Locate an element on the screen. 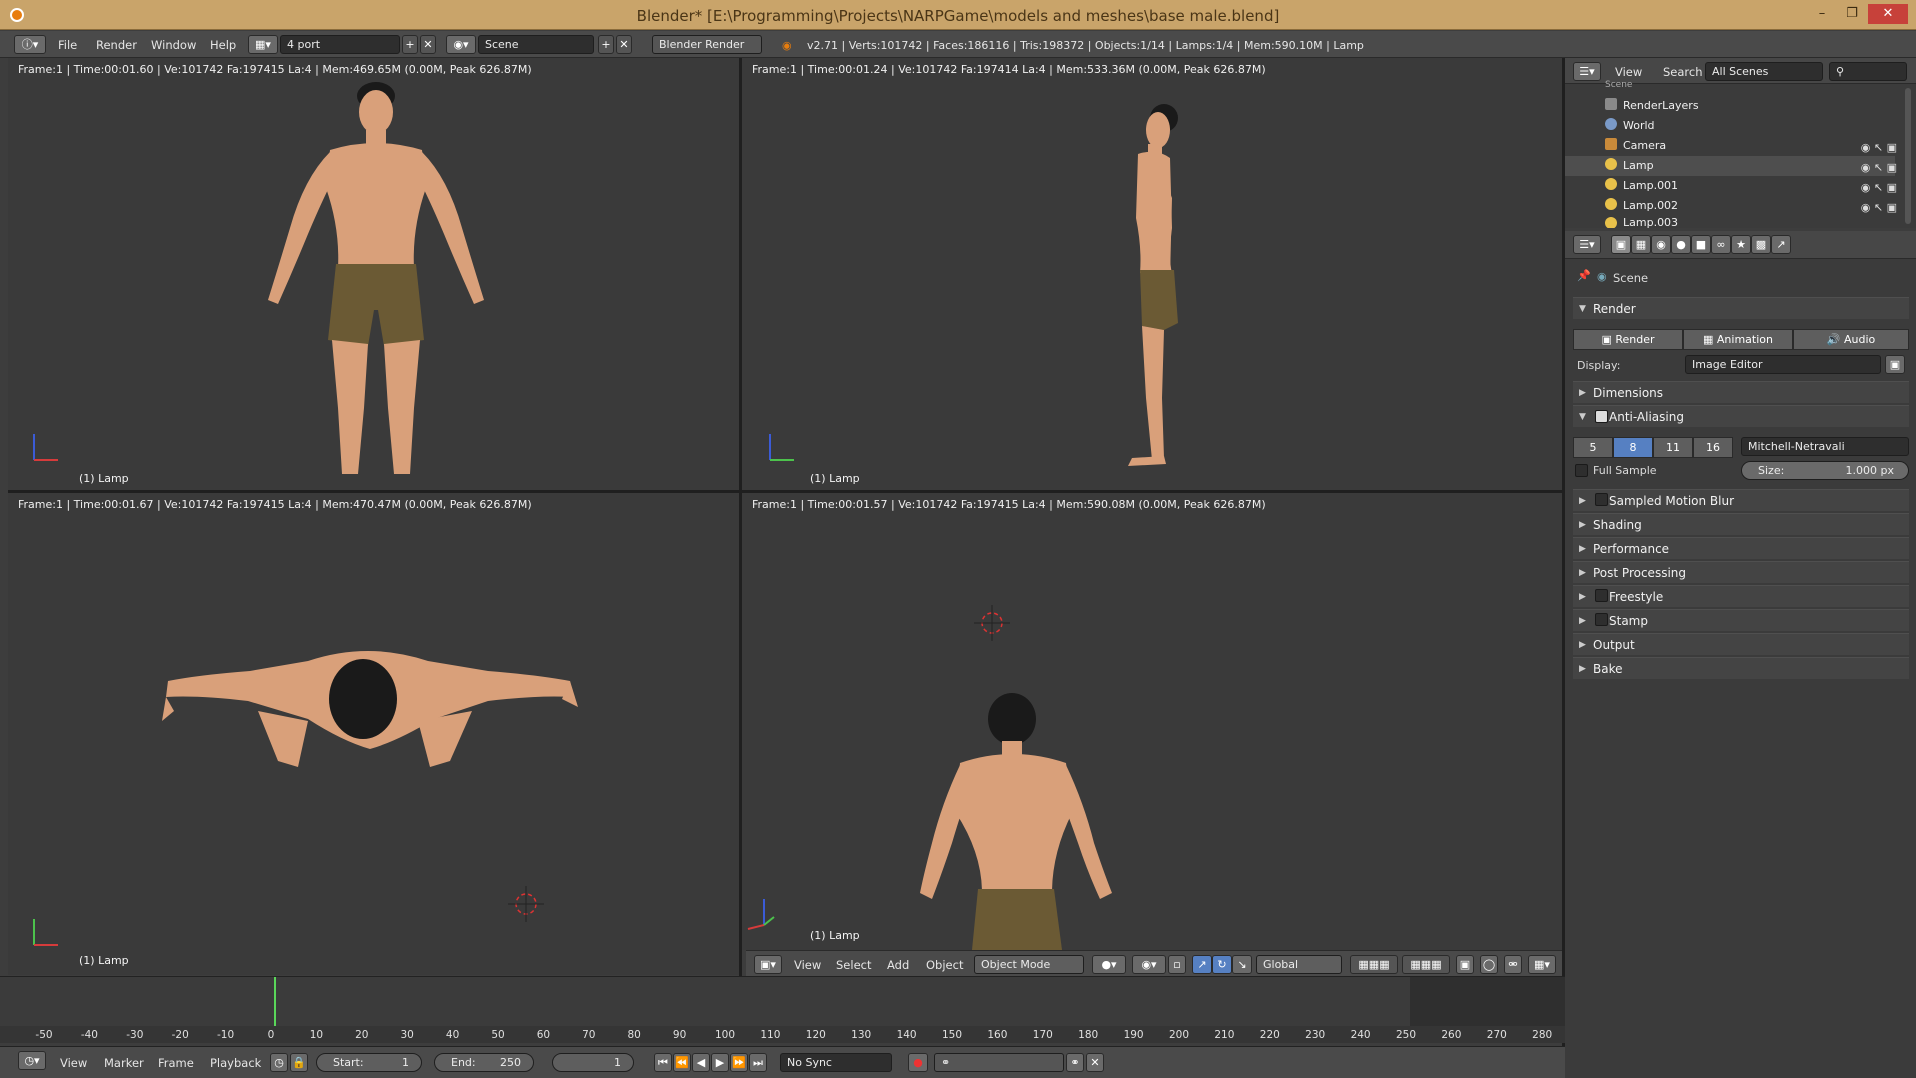 The image size is (1916, 1078). anti-aliasing-checkbox is located at coordinates (1601, 416).